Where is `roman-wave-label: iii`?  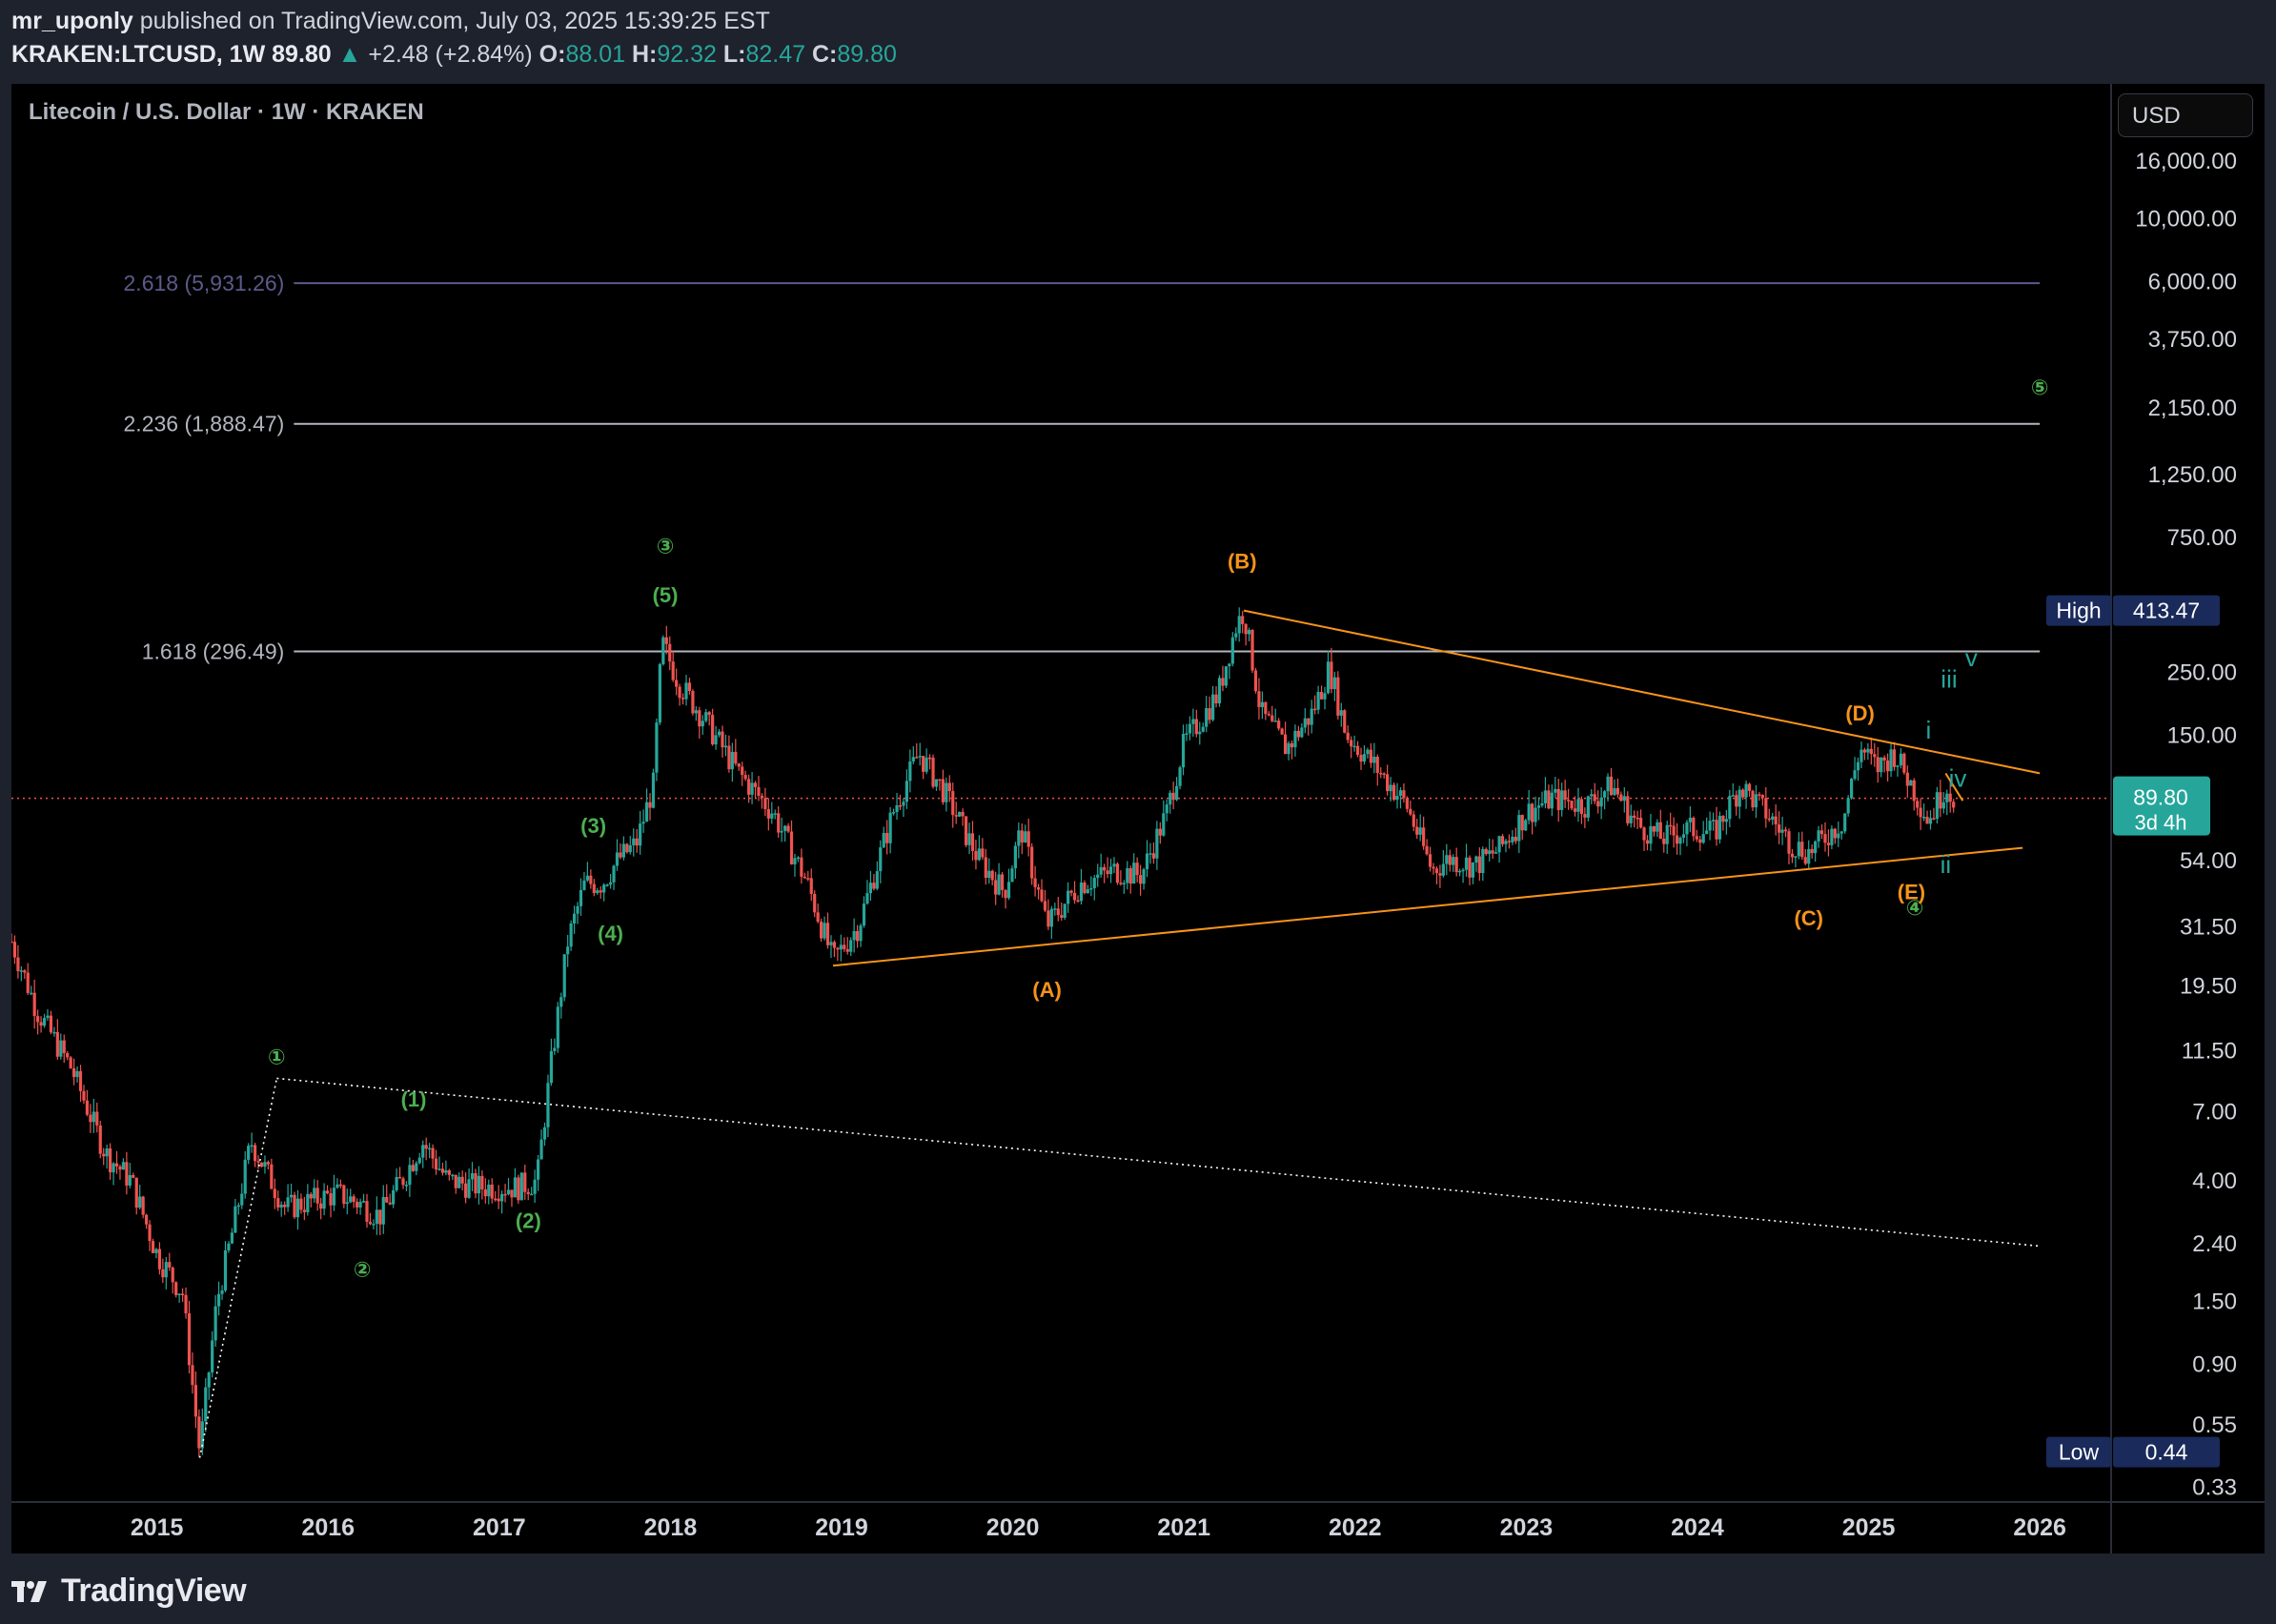
roman-wave-label: iii is located at coordinates (1949, 678).